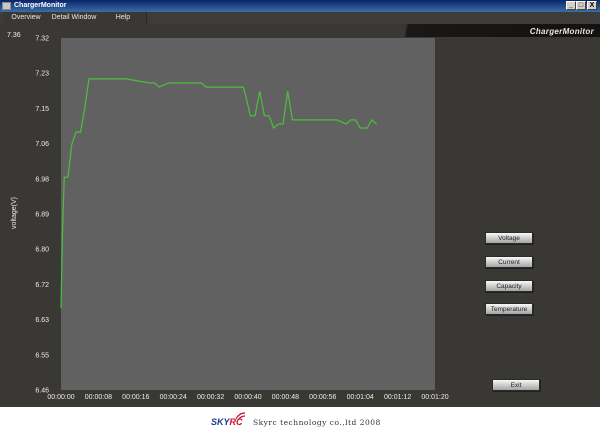 The width and height of the screenshot is (600, 434). Describe the element at coordinates (516, 385) in the screenshot. I see `exit-button: Exit` at that location.